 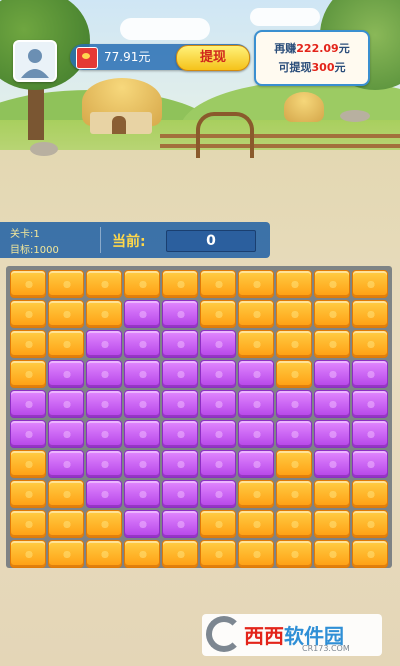 What do you see at coordinates (213, 58) in the screenshot?
I see `withdraw-button: 提现` at bounding box center [213, 58].